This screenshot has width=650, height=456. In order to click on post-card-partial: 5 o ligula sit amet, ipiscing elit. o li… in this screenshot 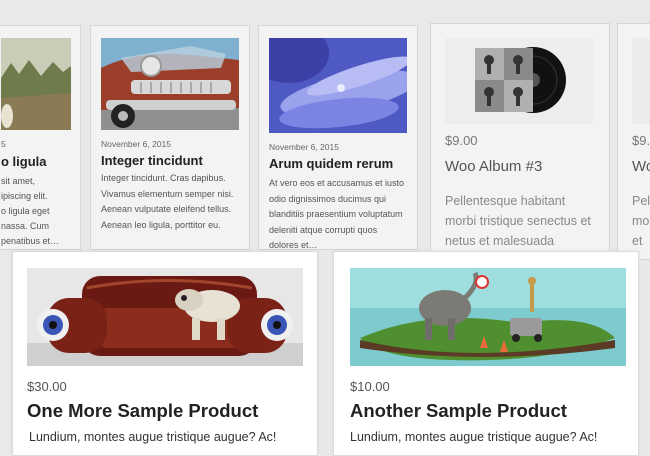, I will do `click(40, 137)`.